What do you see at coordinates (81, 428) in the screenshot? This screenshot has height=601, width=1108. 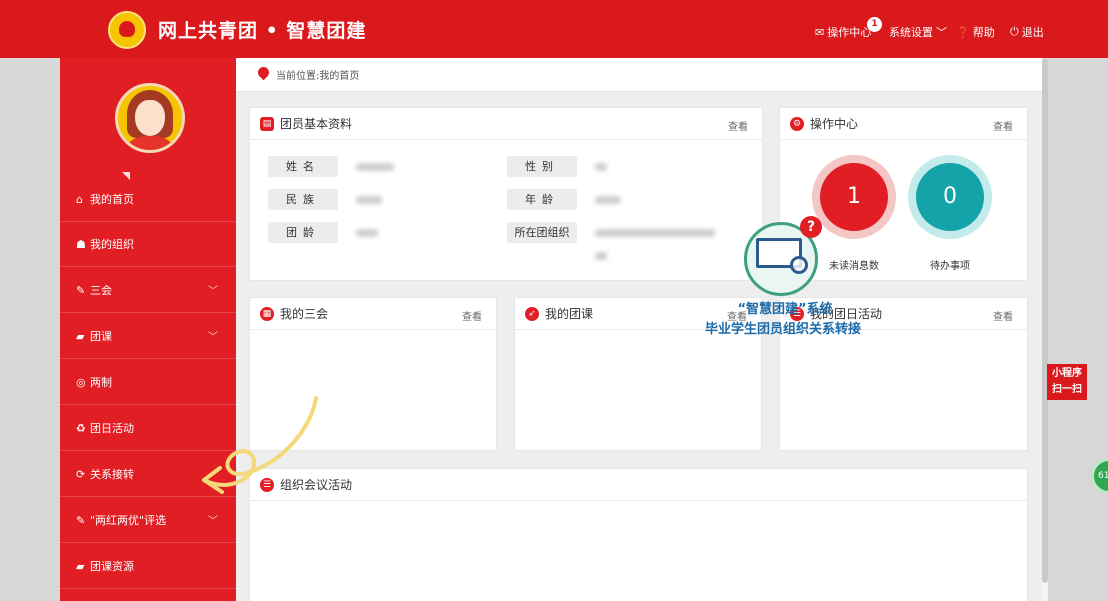 I see `recycle-icon: ♻` at bounding box center [81, 428].